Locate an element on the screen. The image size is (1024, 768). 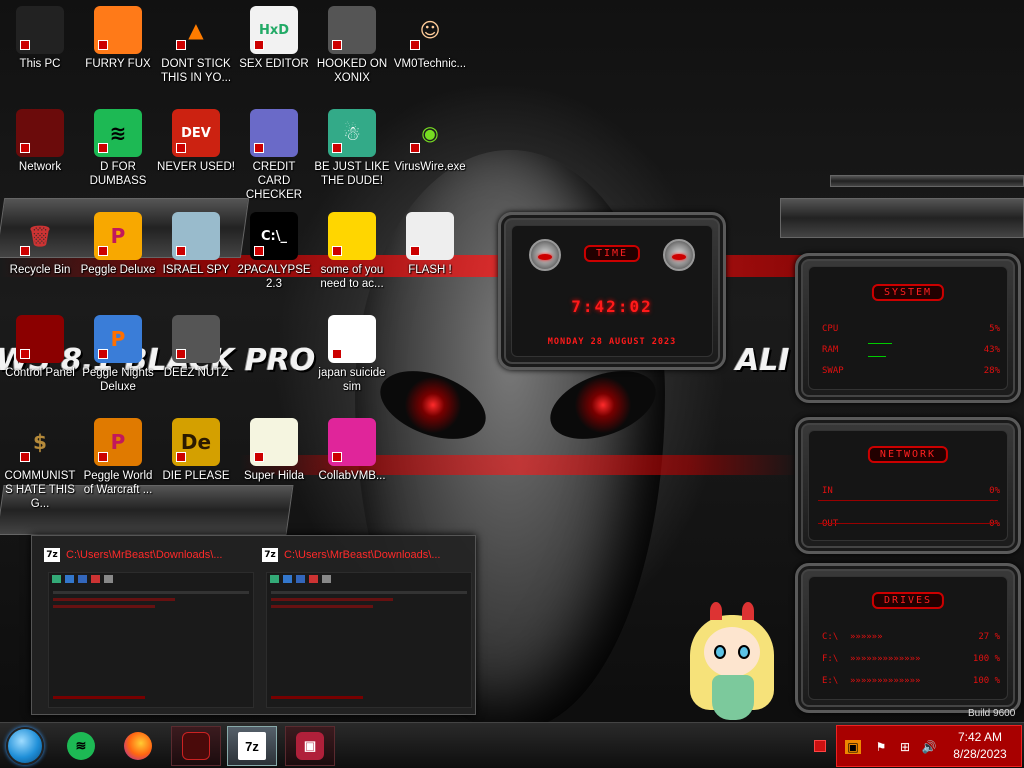
japanese-document-icon is located at coordinates (352, 339).